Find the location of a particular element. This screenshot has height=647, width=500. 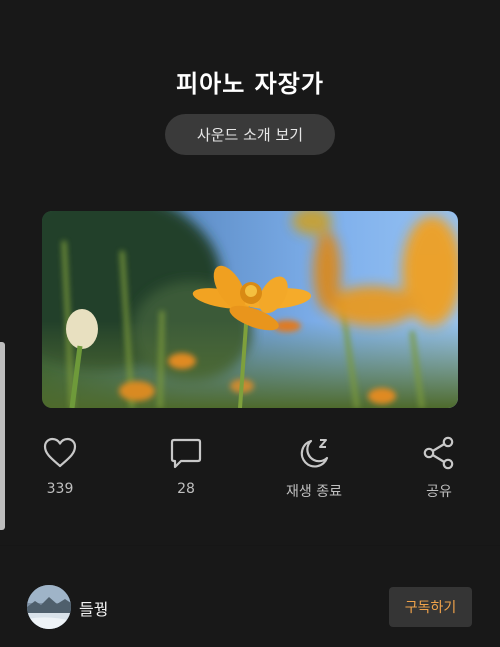

track-title: 피아노 자장가 is located at coordinates (250, 84).